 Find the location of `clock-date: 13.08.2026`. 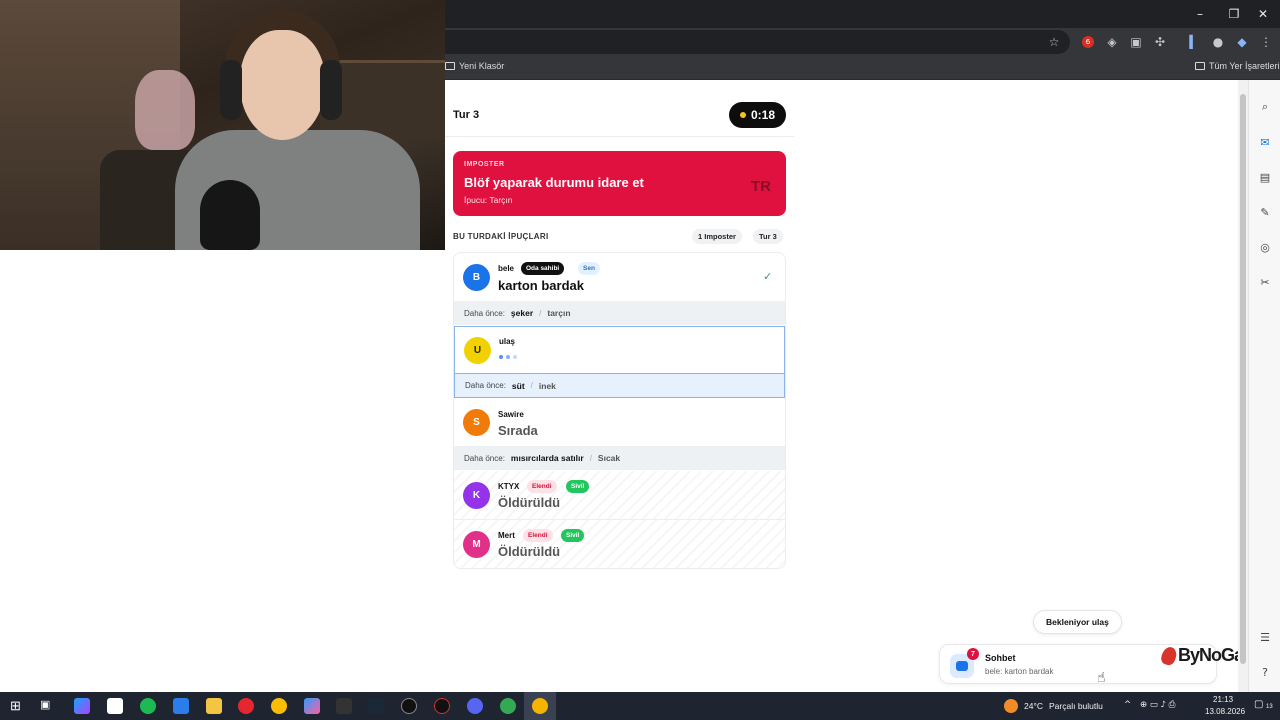

clock-date: 13.08.2026 is located at coordinates (1225, 711).